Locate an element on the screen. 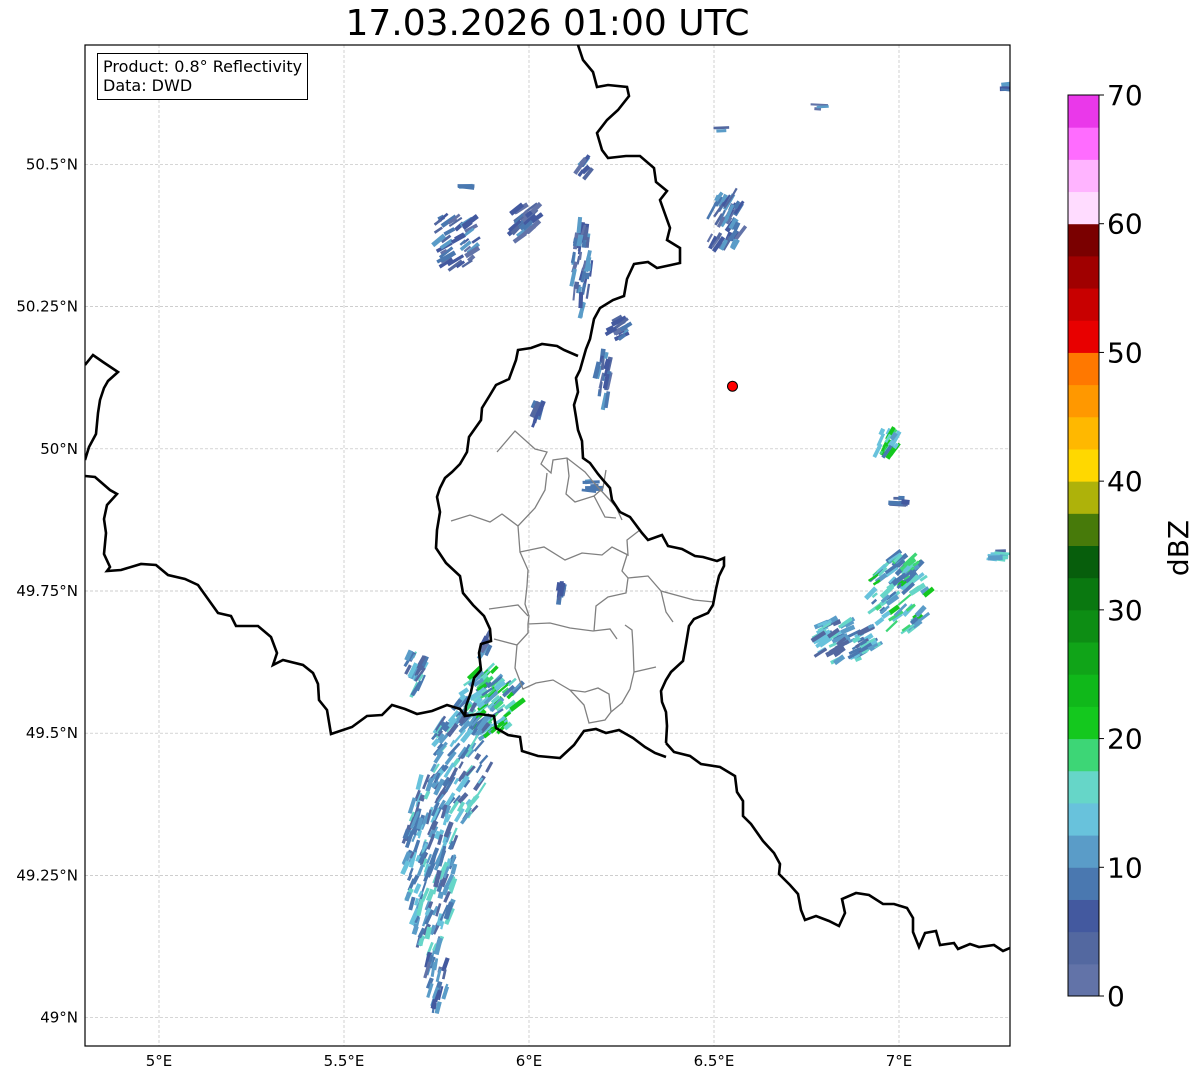 This screenshot has width=1202, height=1081. info-box: Product: 0.8° Reflectivity Data: DWD is located at coordinates (203, 76).